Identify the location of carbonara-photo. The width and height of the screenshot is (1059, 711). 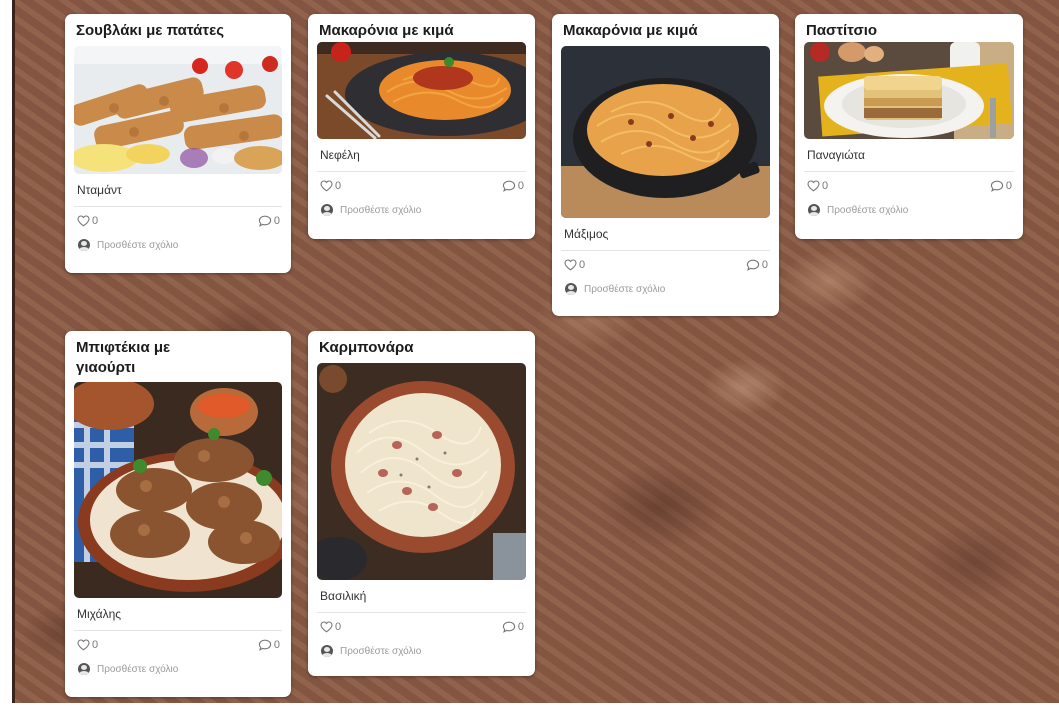
(421, 471).